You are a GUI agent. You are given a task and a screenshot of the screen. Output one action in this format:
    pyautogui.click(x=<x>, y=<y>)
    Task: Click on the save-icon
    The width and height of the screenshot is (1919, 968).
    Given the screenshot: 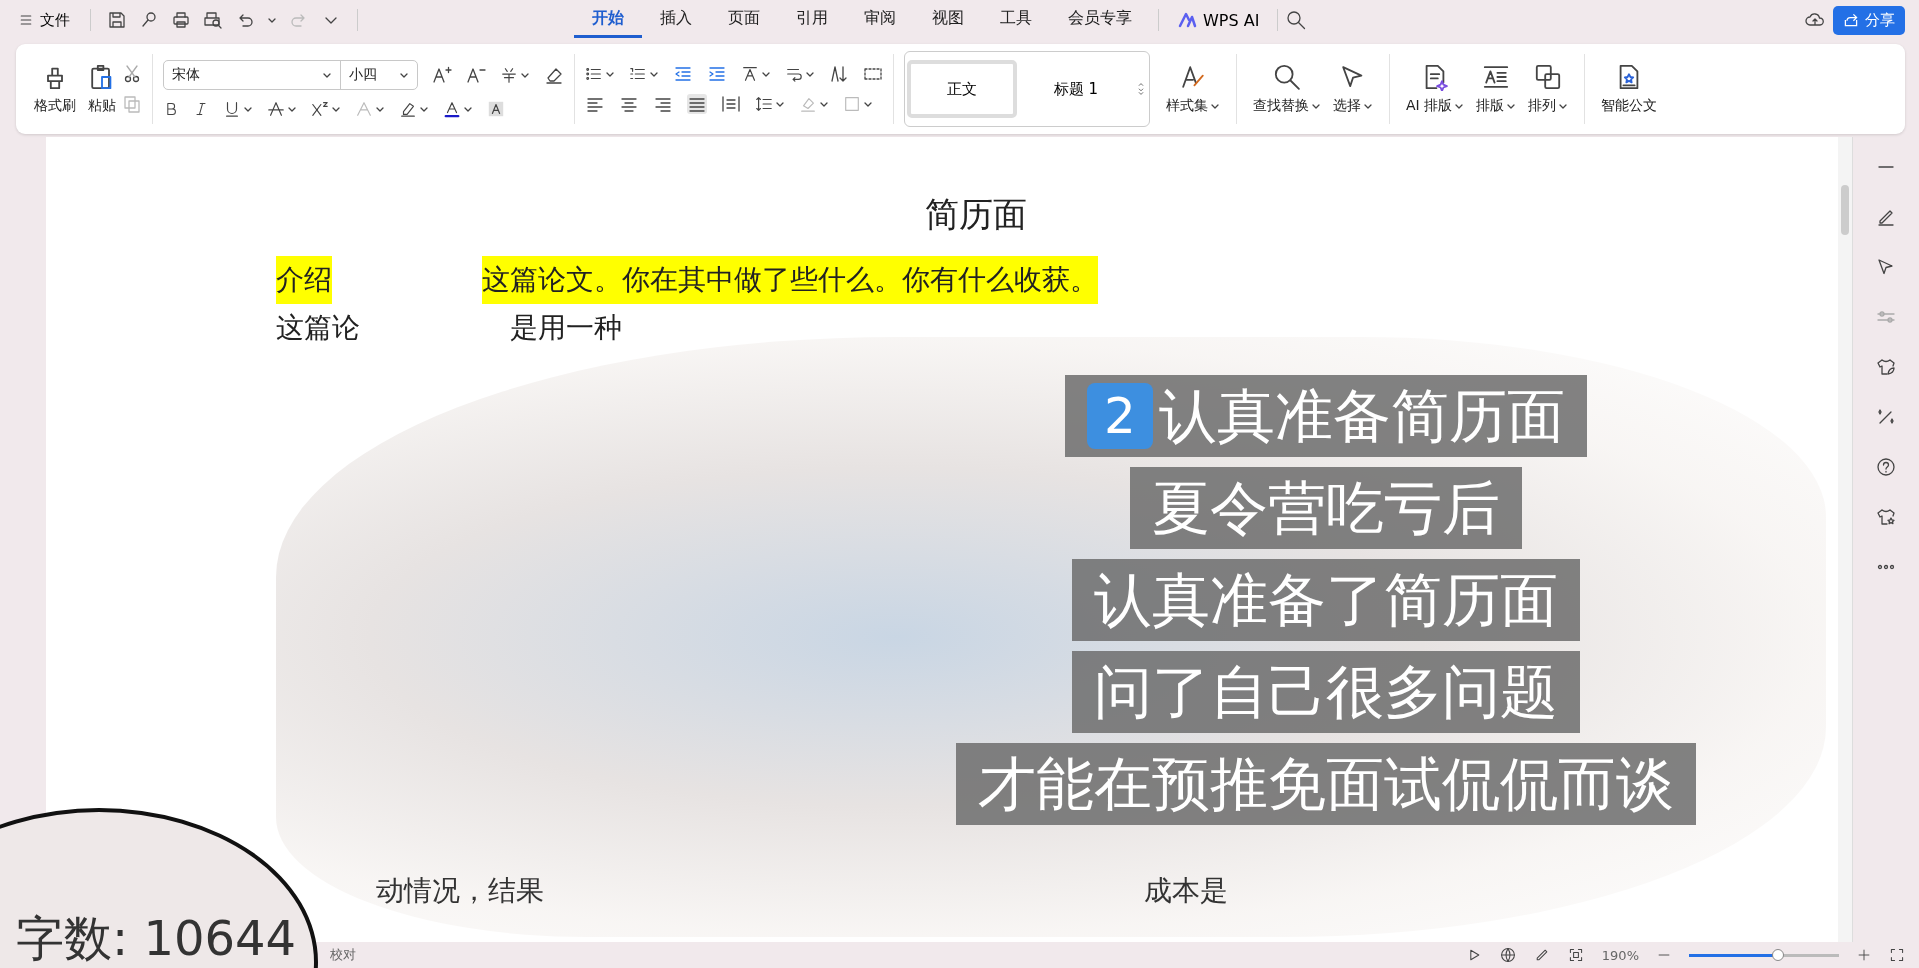 What is the action you would take?
    pyautogui.click(x=117, y=20)
    